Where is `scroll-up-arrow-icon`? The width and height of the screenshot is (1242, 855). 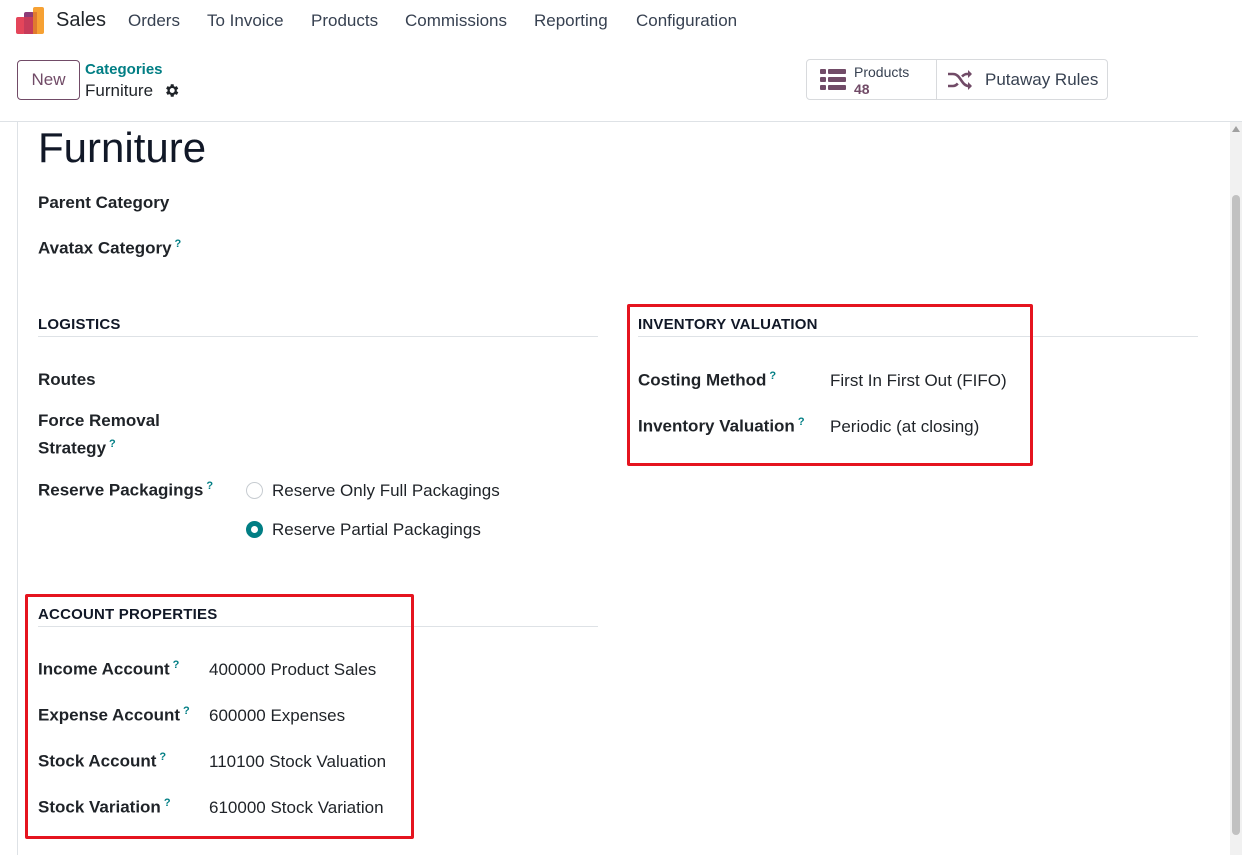 scroll-up-arrow-icon is located at coordinates (1236, 129).